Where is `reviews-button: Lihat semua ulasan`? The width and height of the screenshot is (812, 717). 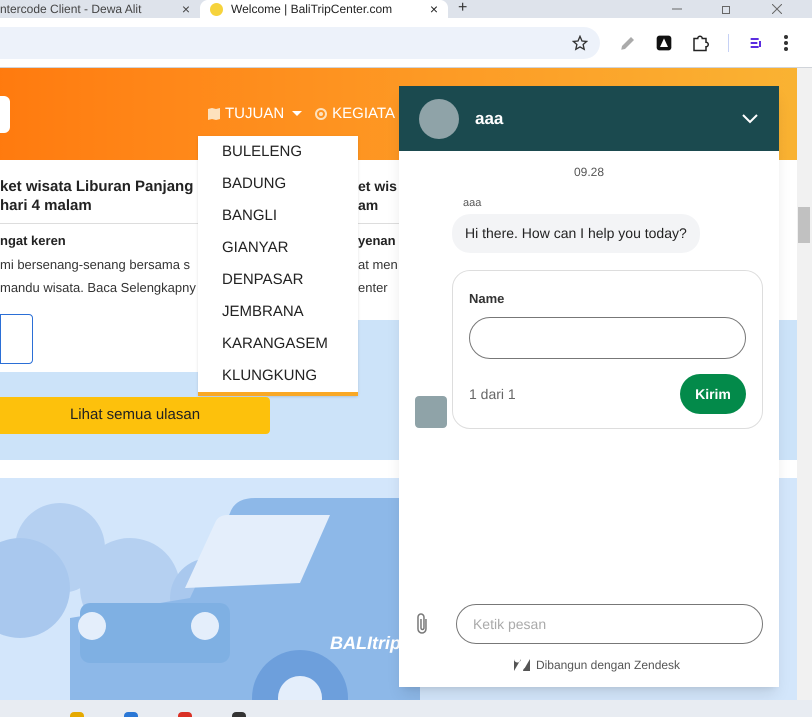
reviews-button: Lihat semua ulasan is located at coordinates (135, 415).